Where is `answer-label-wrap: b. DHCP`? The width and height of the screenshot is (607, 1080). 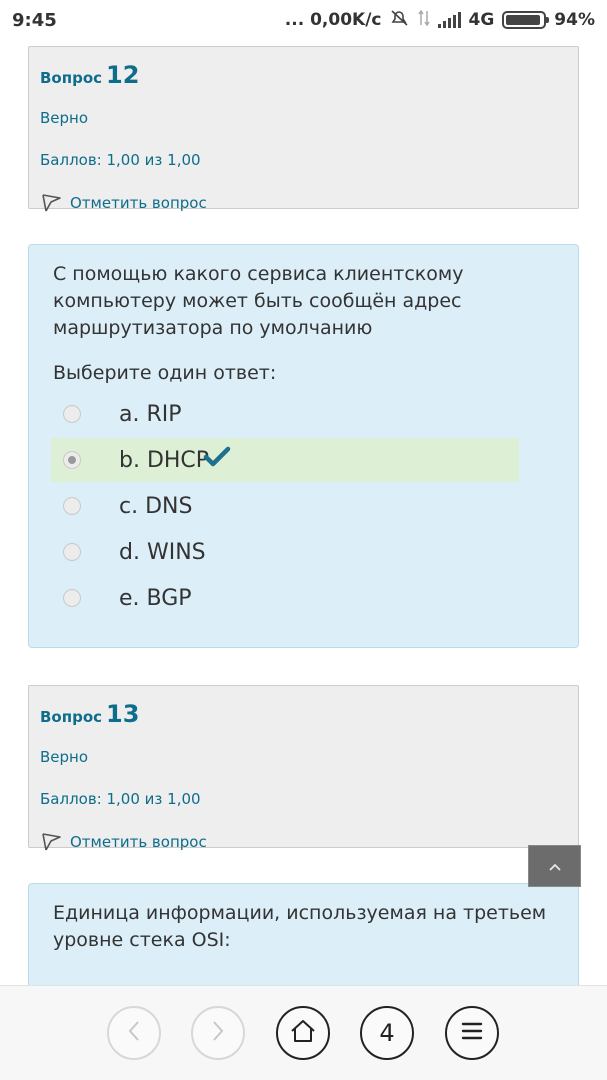
answer-label-wrap: b. DHCP is located at coordinates (175, 460).